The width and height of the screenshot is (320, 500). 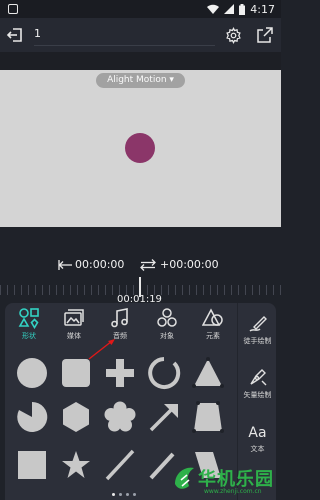 I want to click on offset-time-control: +00:00:00, so click(x=179, y=264).